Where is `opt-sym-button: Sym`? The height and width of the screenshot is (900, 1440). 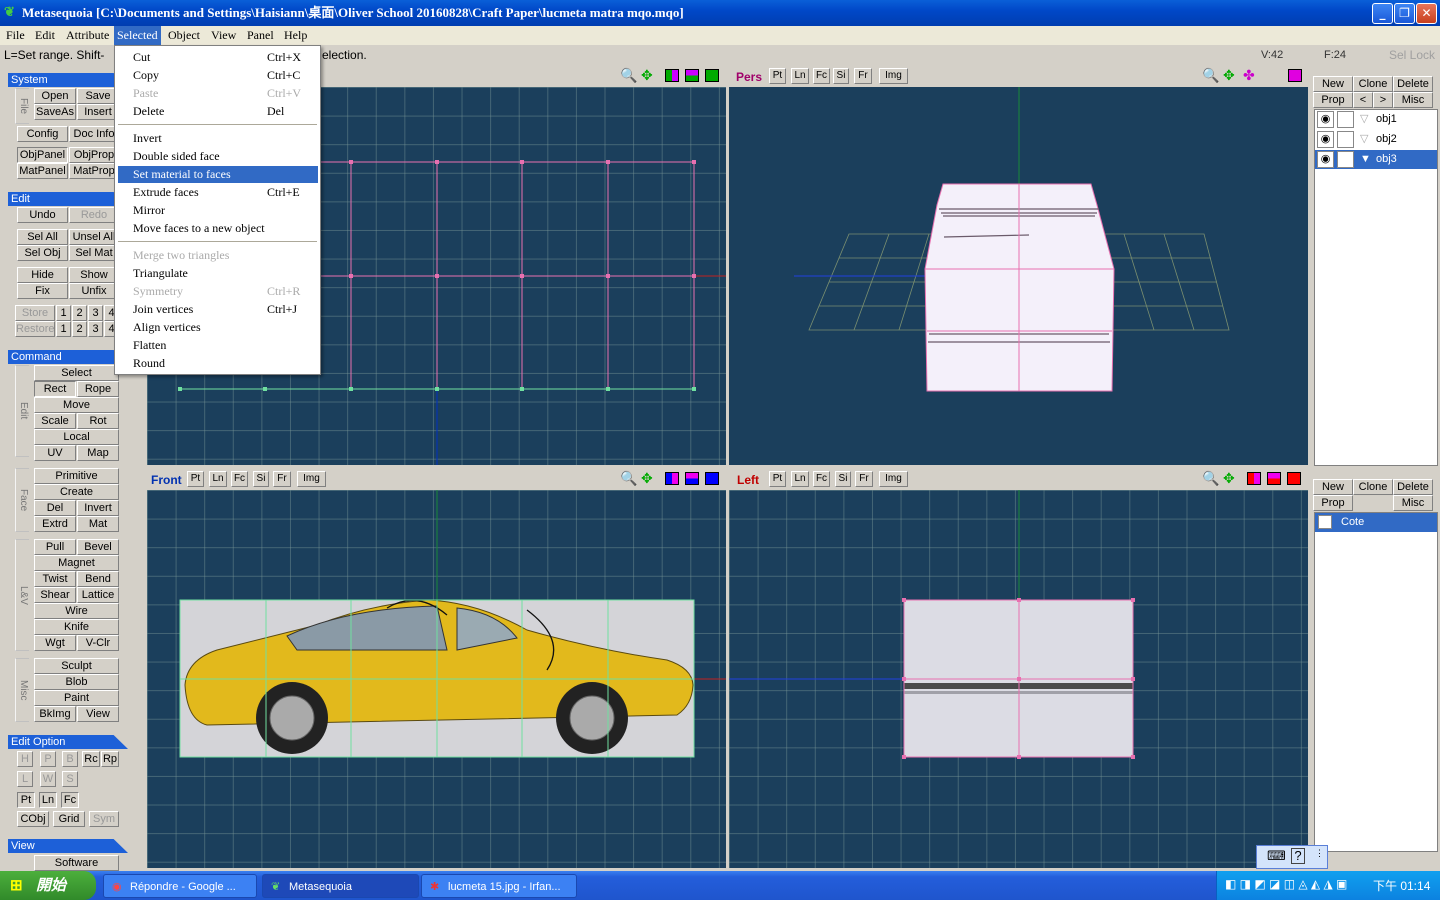
opt-sym-button: Sym is located at coordinates (104, 819).